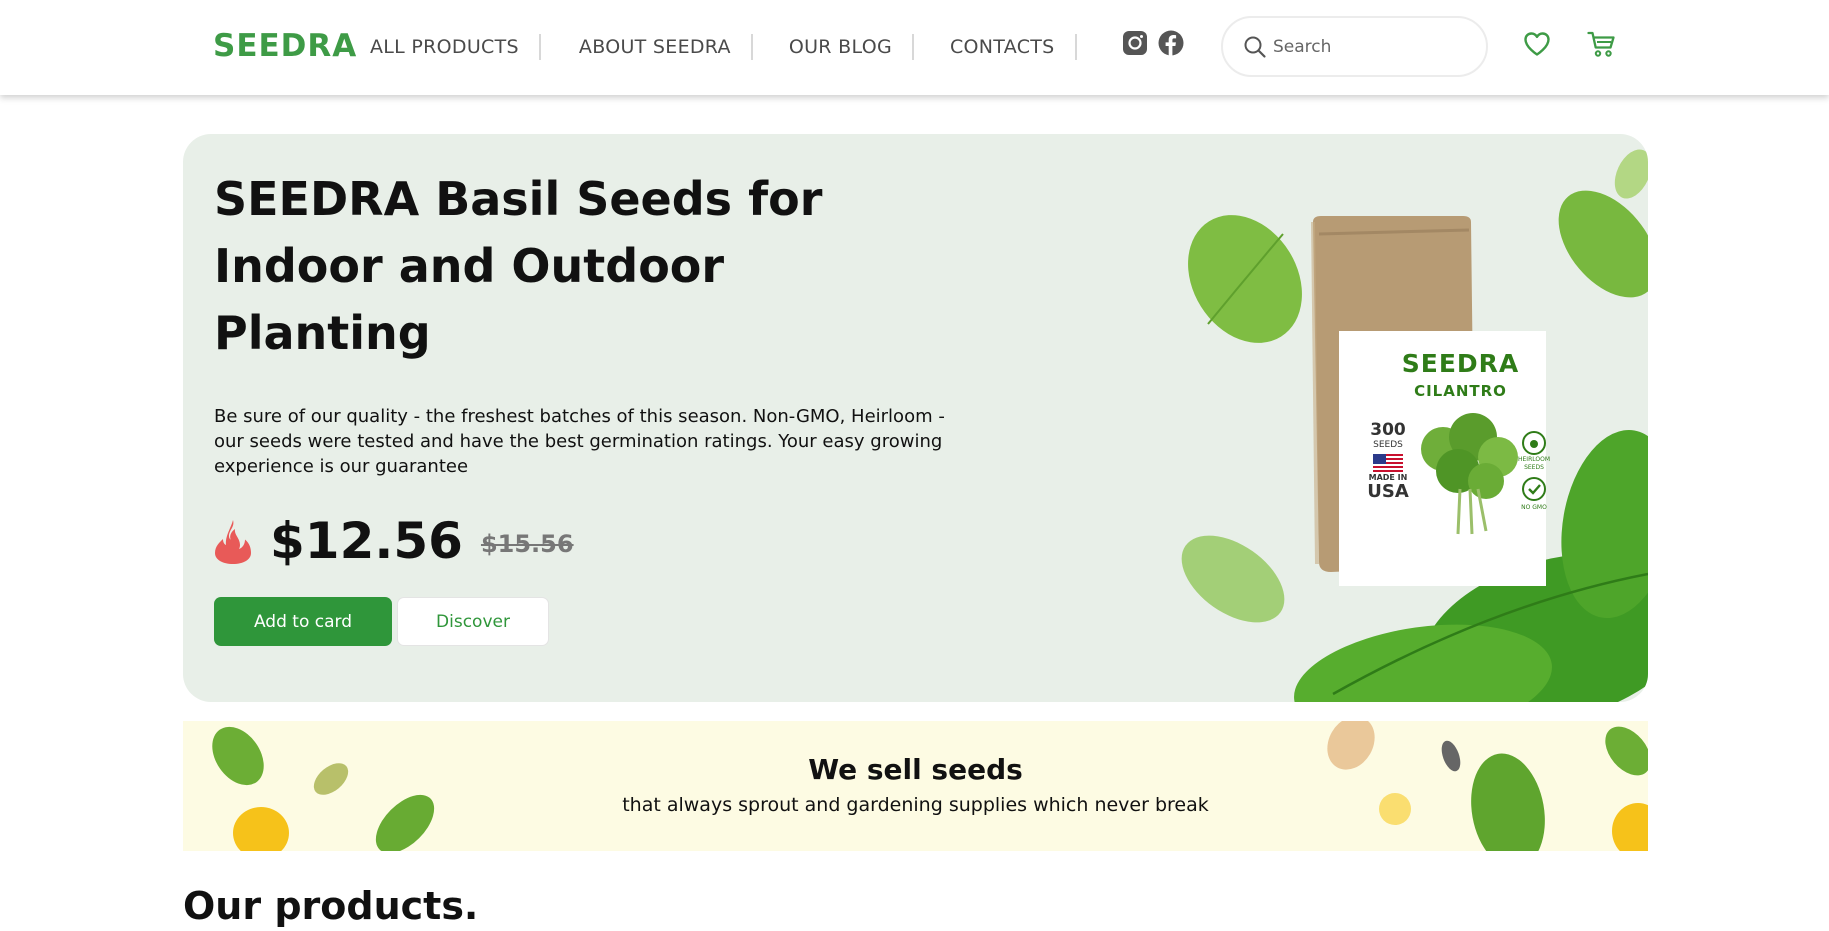 This screenshot has width=1829, height=931. Describe the element at coordinates (1388, 430) in the screenshot. I see `package-seed-count: 300` at that location.